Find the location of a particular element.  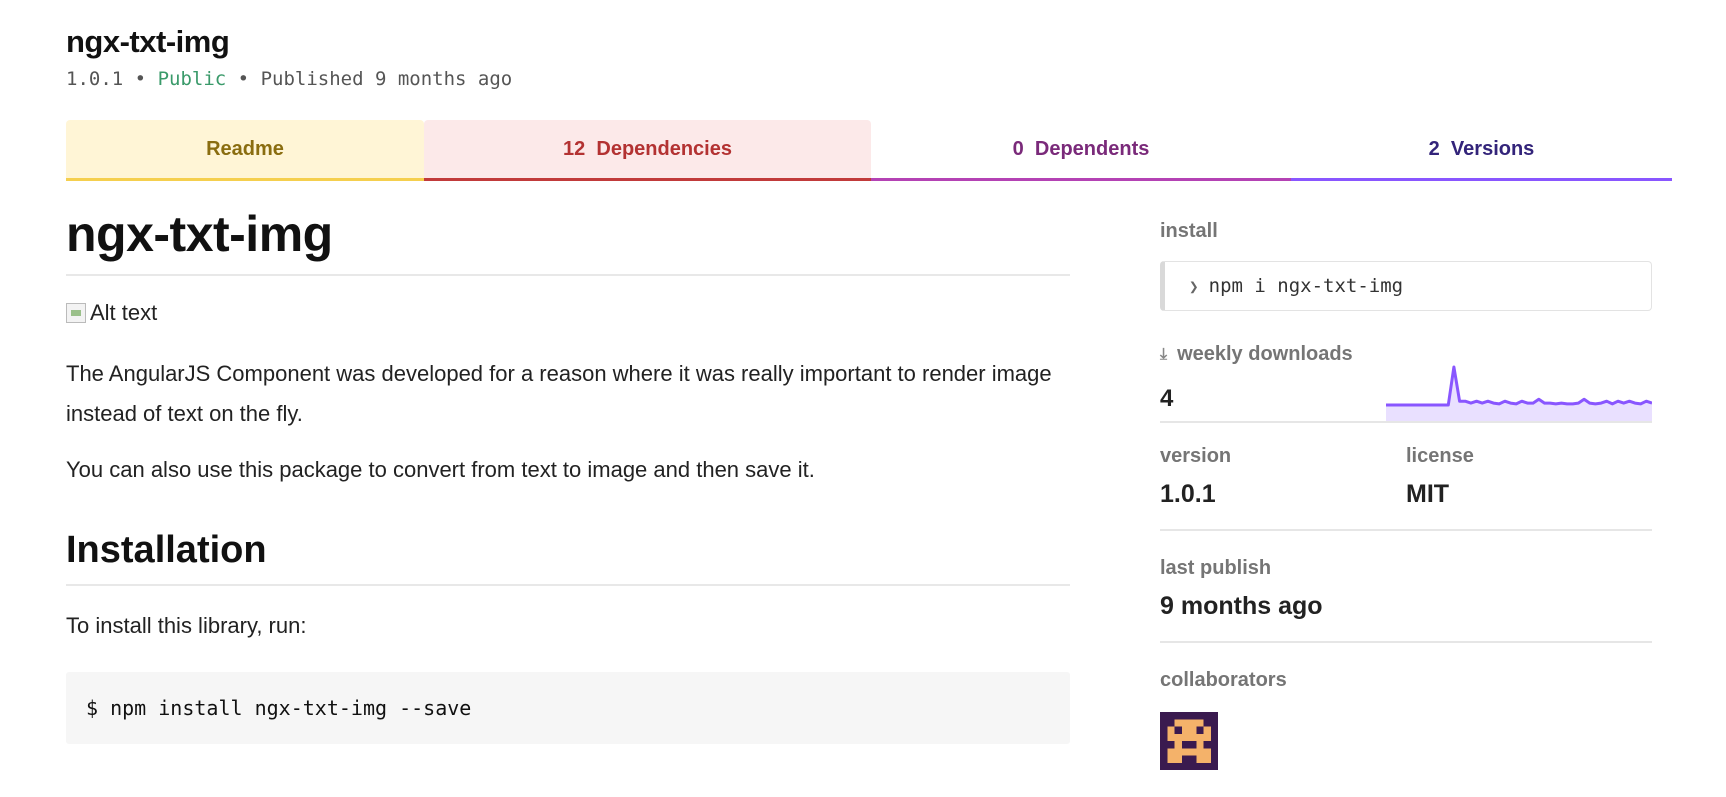

version-license-row: version 1.0.1 license MIT is located at coordinates (1406, 488).